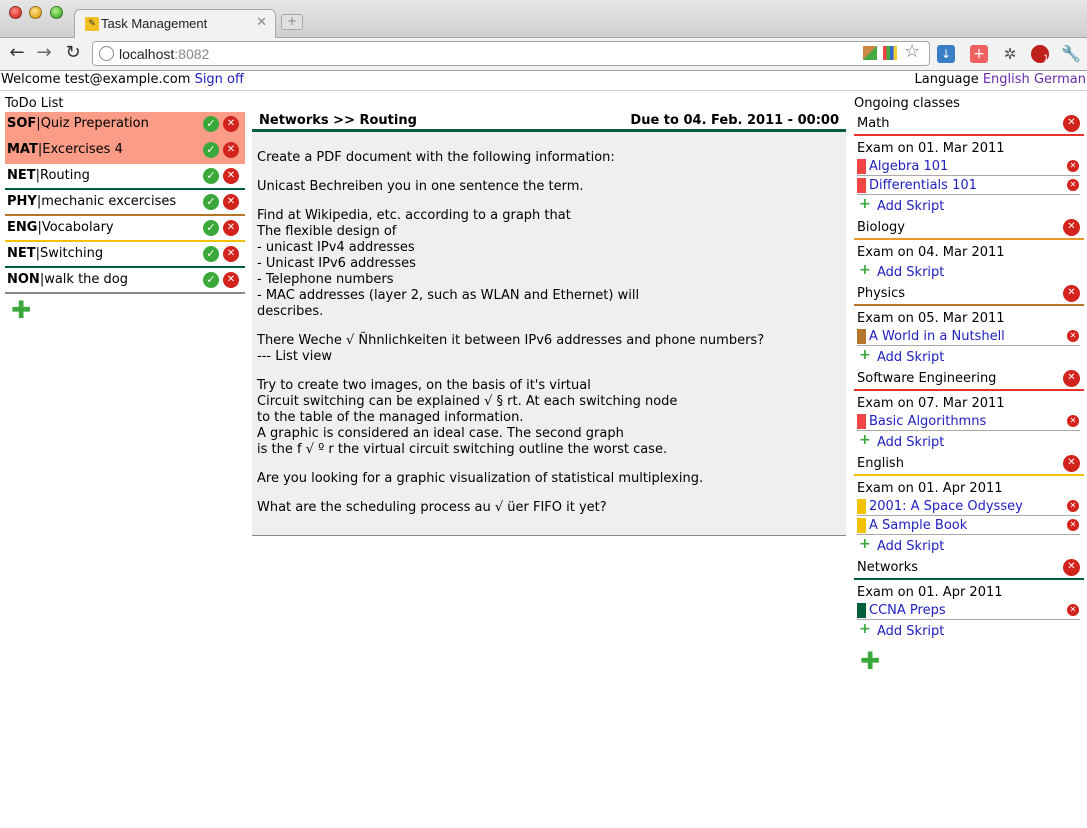 The height and width of the screenshot is (828, 1087). What do you see at coordinates (122, 79) in the screenshot?
I see `welcome-text: Welcome test@example.com Sign off` at bounding box center [122, 79].